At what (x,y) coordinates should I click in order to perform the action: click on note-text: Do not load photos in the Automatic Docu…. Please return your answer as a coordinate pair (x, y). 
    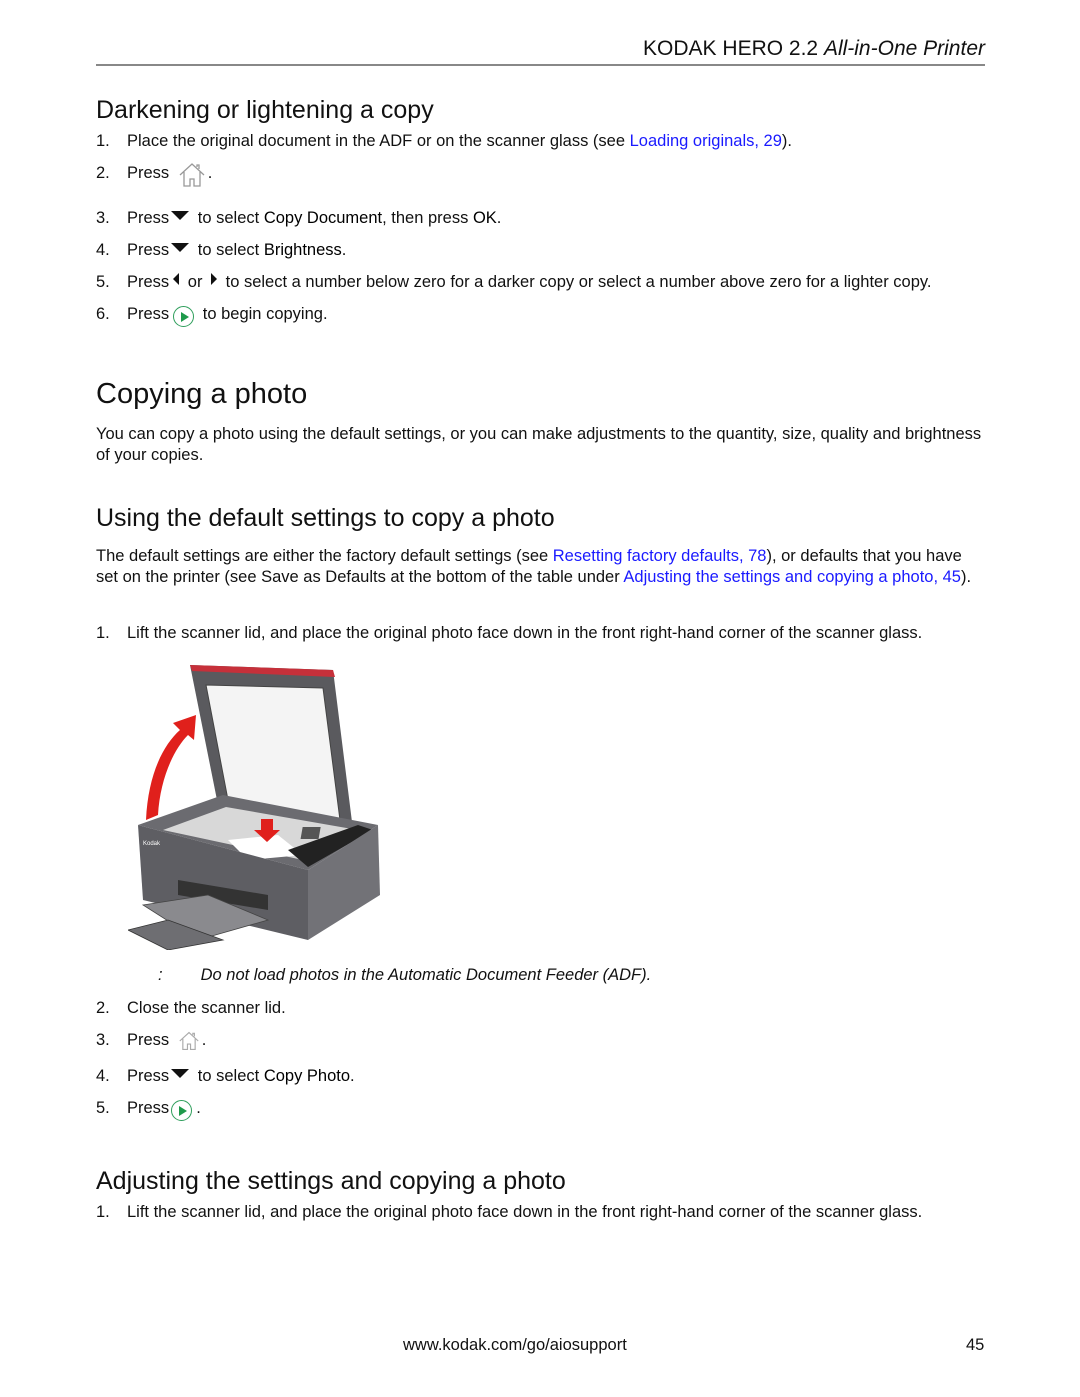
    Looking at the image, I should click on (426, 975).